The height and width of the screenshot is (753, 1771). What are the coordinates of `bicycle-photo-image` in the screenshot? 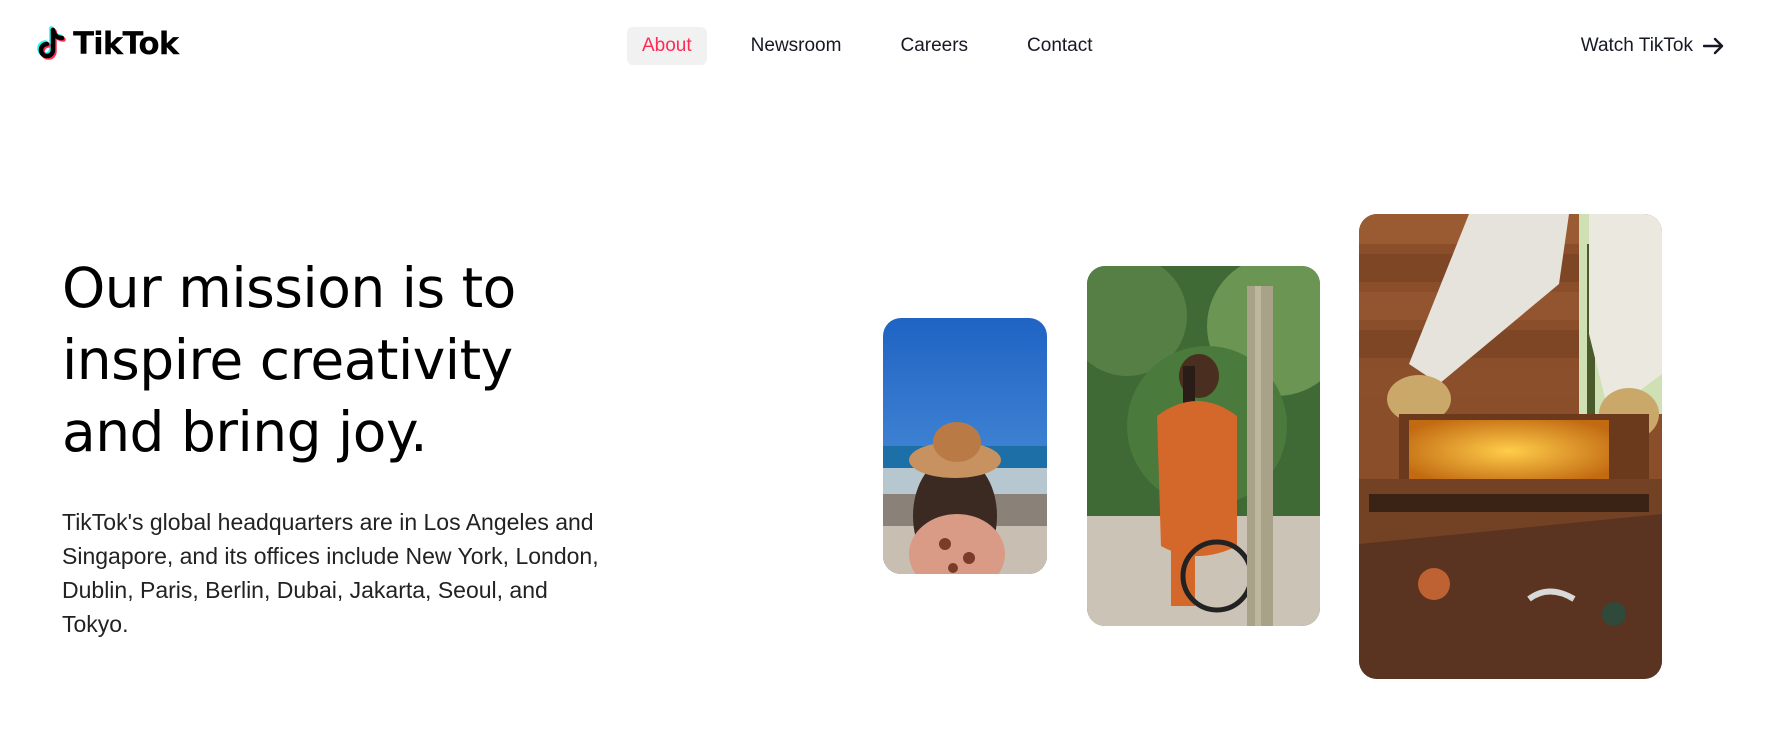 It's located at (1203, 446).